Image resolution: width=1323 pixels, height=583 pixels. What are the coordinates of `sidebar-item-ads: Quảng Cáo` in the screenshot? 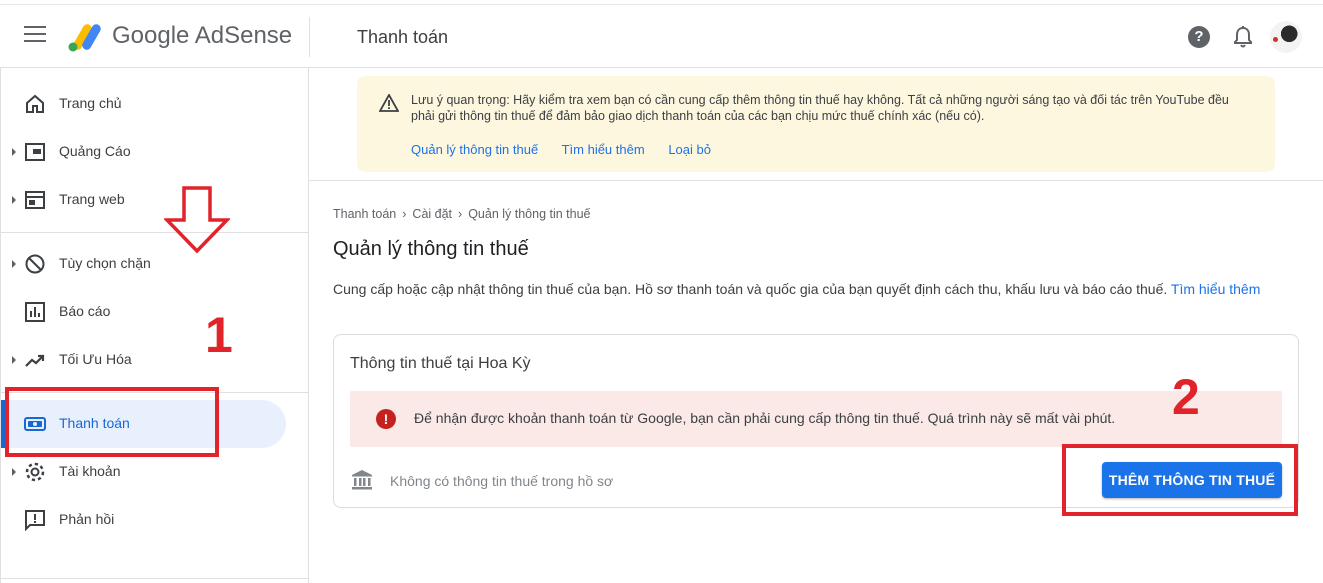 It's located at (143, 152).